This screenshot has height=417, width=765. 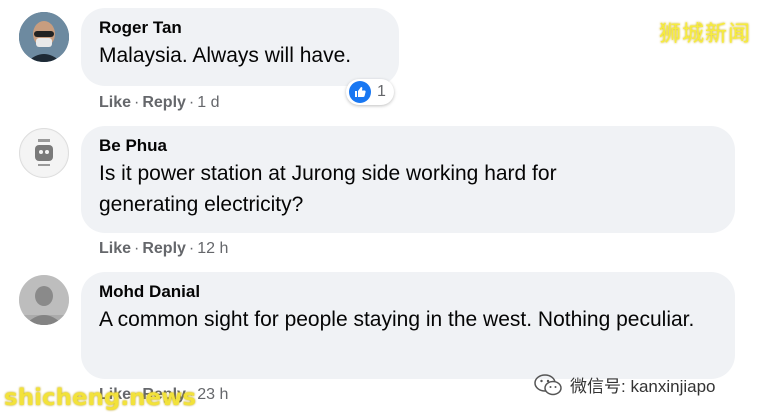 I want to click on comment-actions: Like · Reply · 1 d, so click(x=159, y=102).